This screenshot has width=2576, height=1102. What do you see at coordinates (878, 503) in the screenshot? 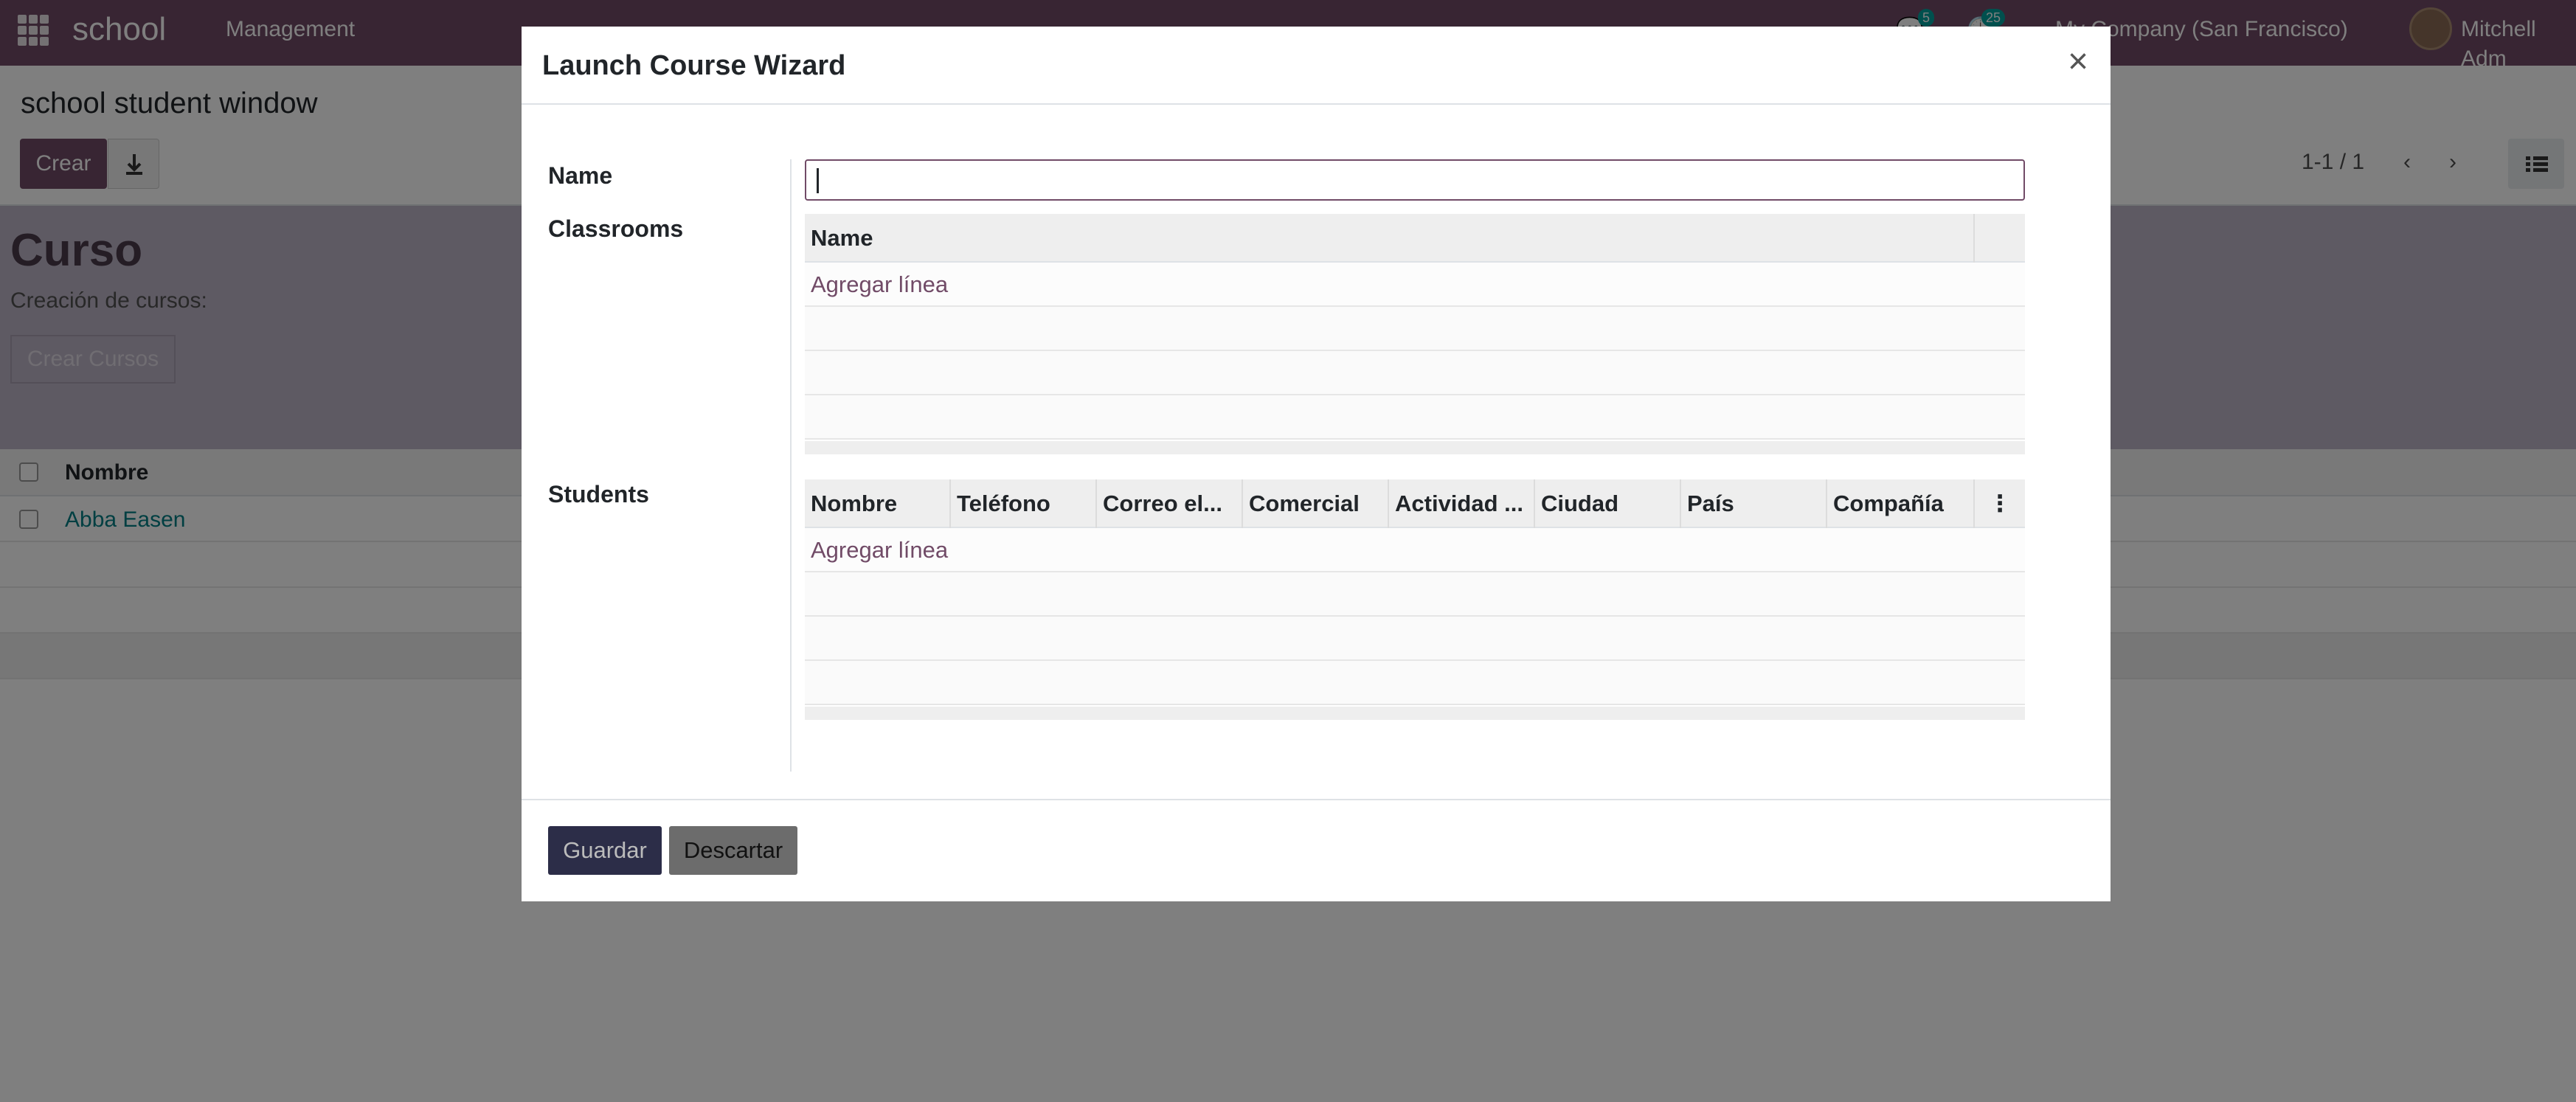
I see `students-column-nombre: Nombre` at bounding box center [878, 503].